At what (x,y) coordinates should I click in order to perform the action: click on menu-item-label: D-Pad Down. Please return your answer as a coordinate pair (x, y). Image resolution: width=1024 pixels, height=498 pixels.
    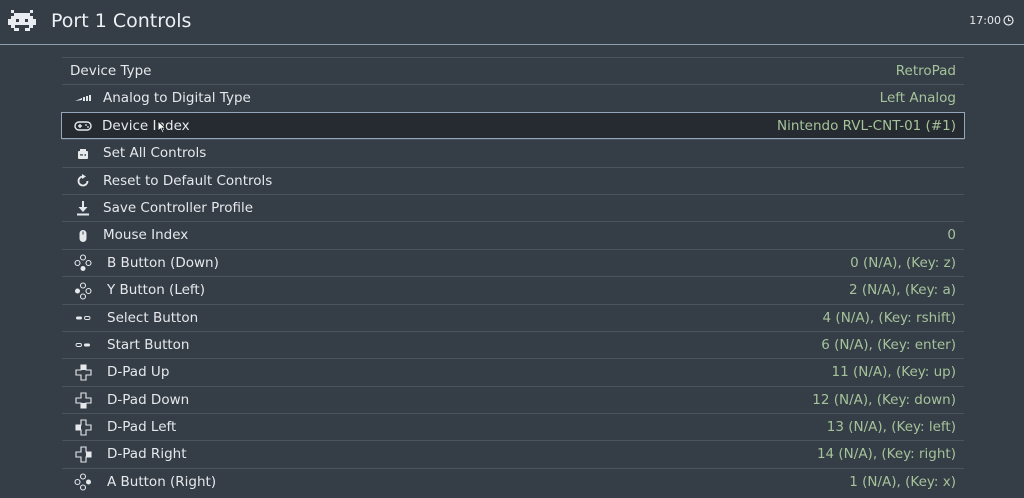
    Looking at the image, I should click on (148, 399).